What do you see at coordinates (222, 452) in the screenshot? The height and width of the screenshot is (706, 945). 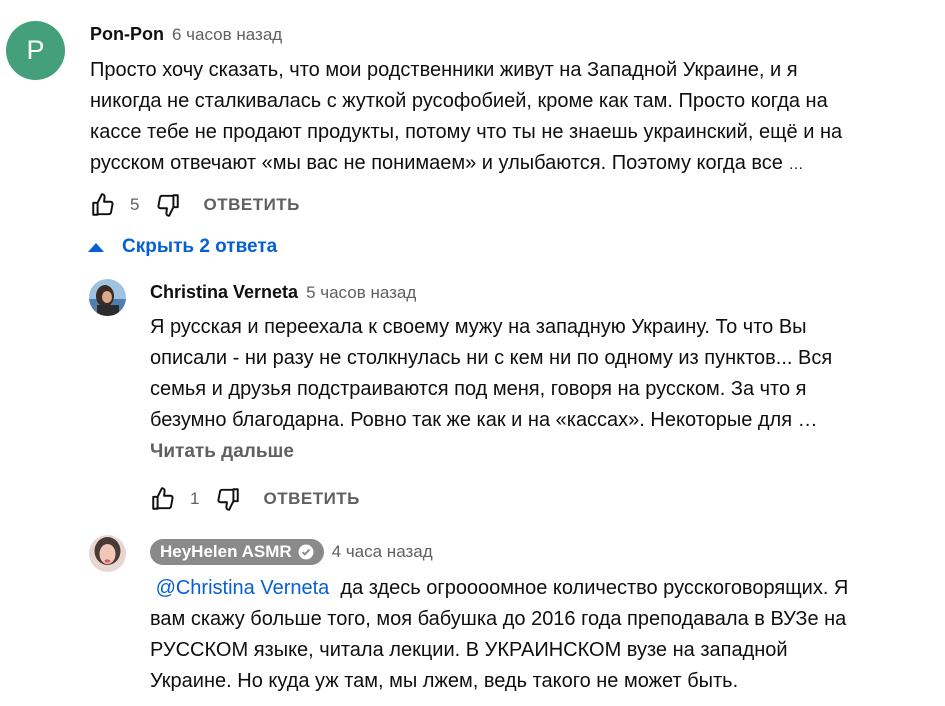 I see `read-more-button: Читать дальше` at bounding box center [222, 452].